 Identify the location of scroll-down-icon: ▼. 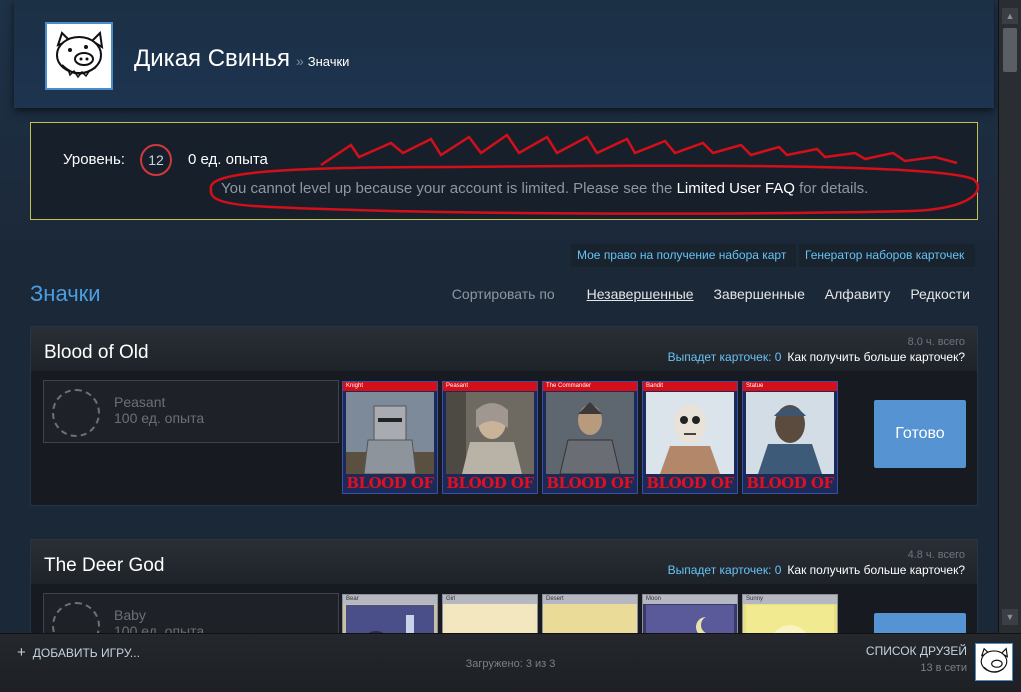
(1010, 617).